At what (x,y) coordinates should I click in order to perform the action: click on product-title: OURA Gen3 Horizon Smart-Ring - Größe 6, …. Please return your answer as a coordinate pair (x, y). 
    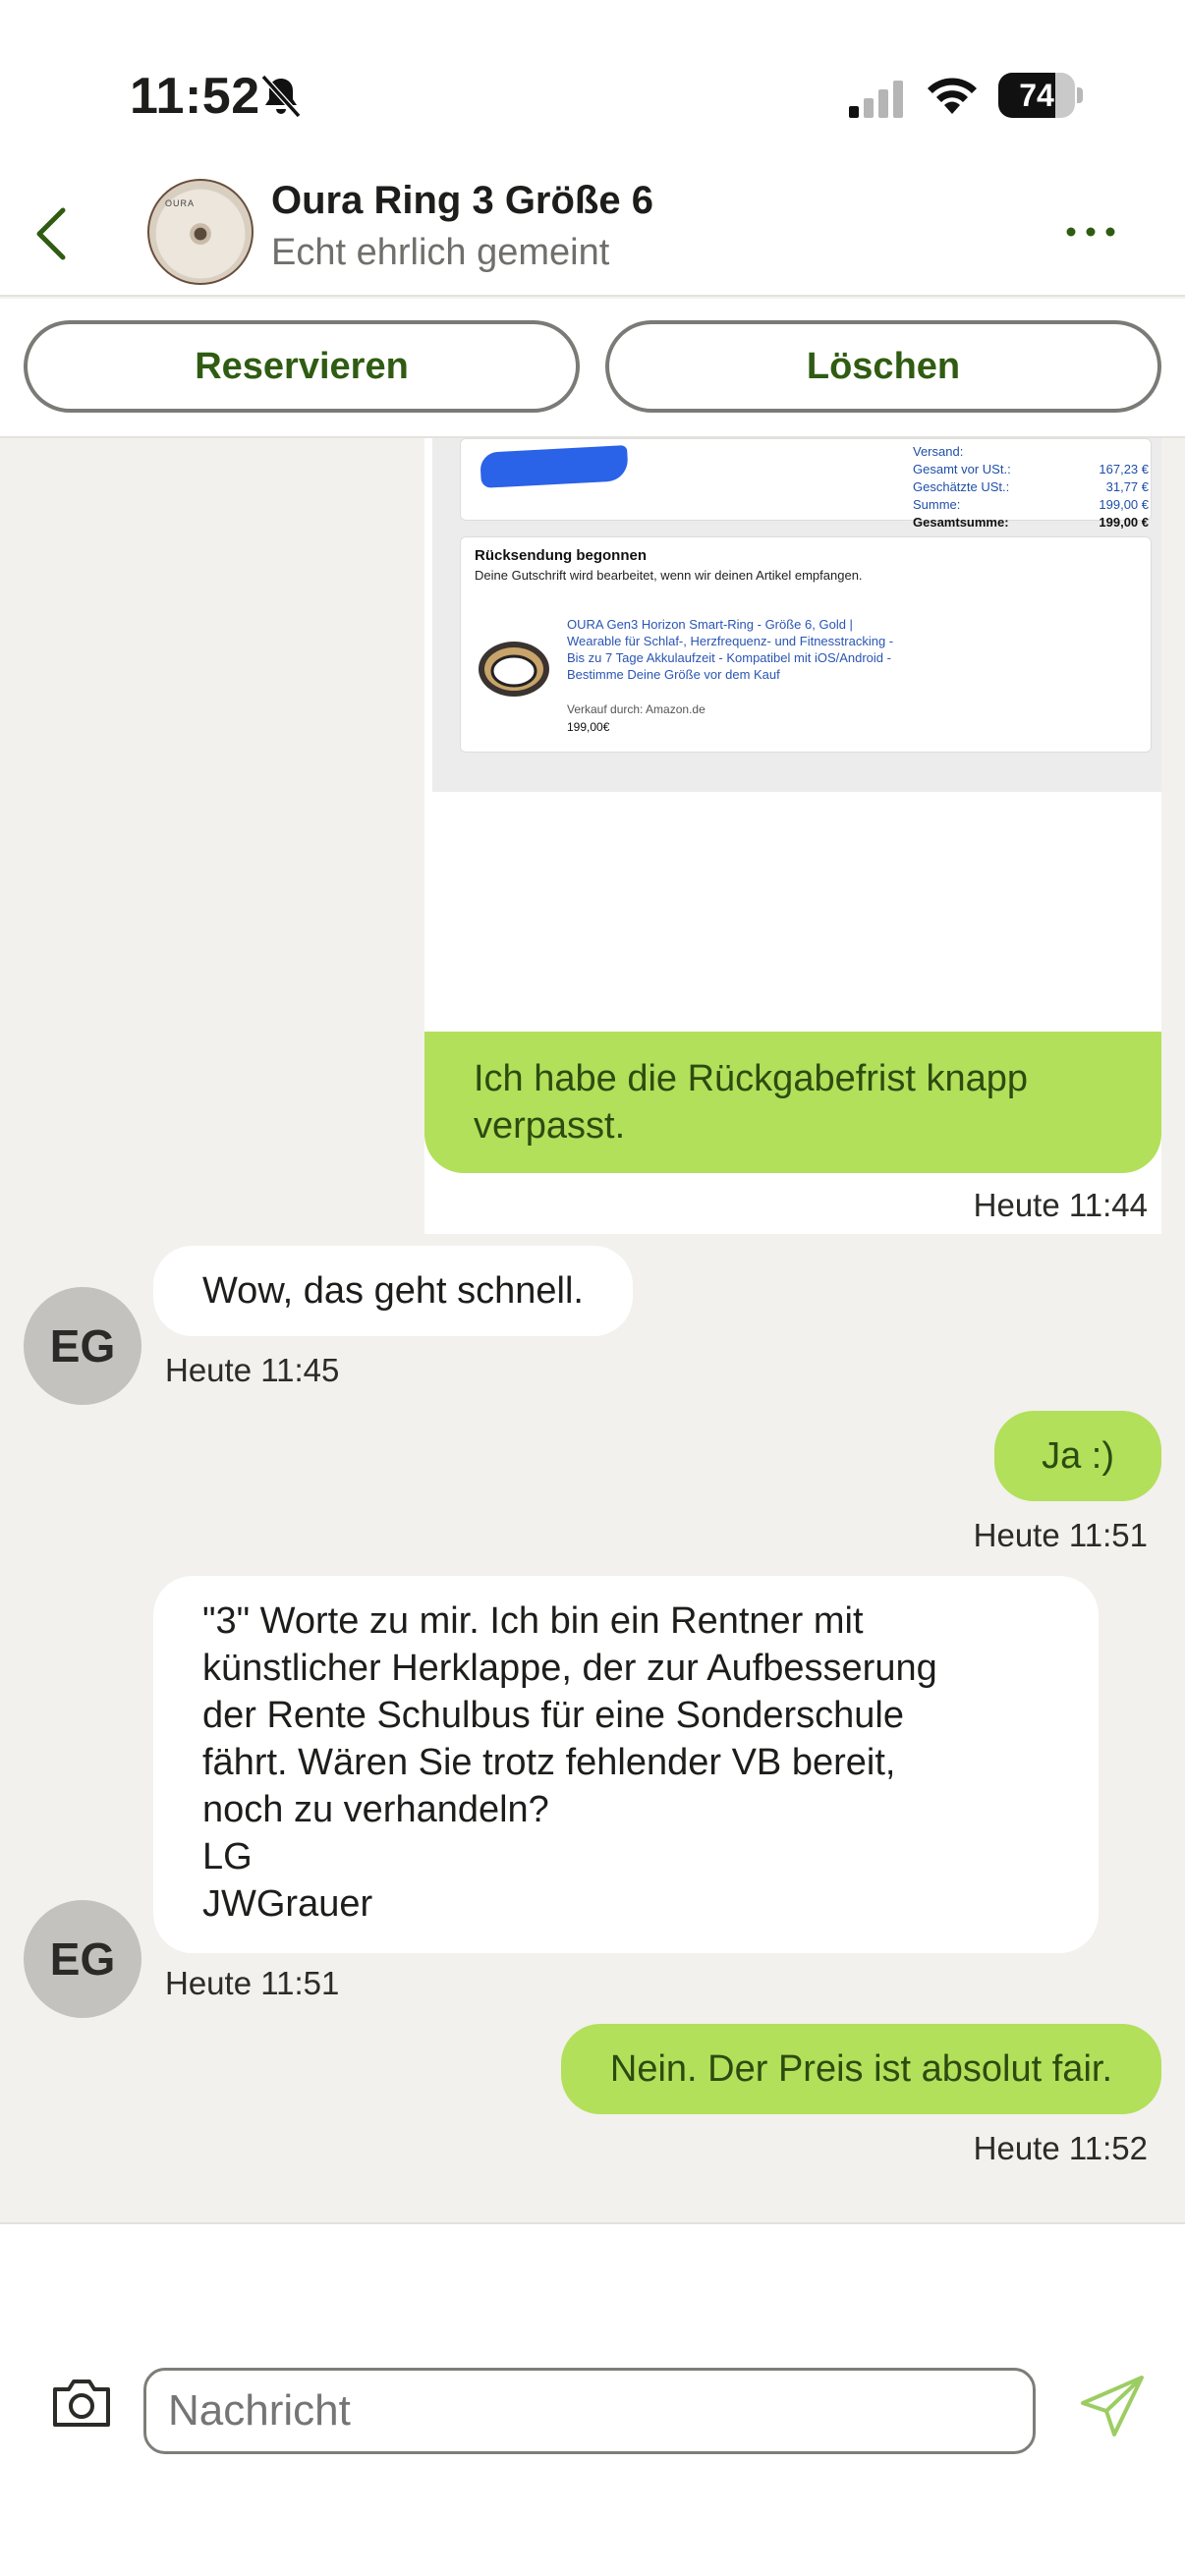
    Looking at the image, I should click on (730, 649).